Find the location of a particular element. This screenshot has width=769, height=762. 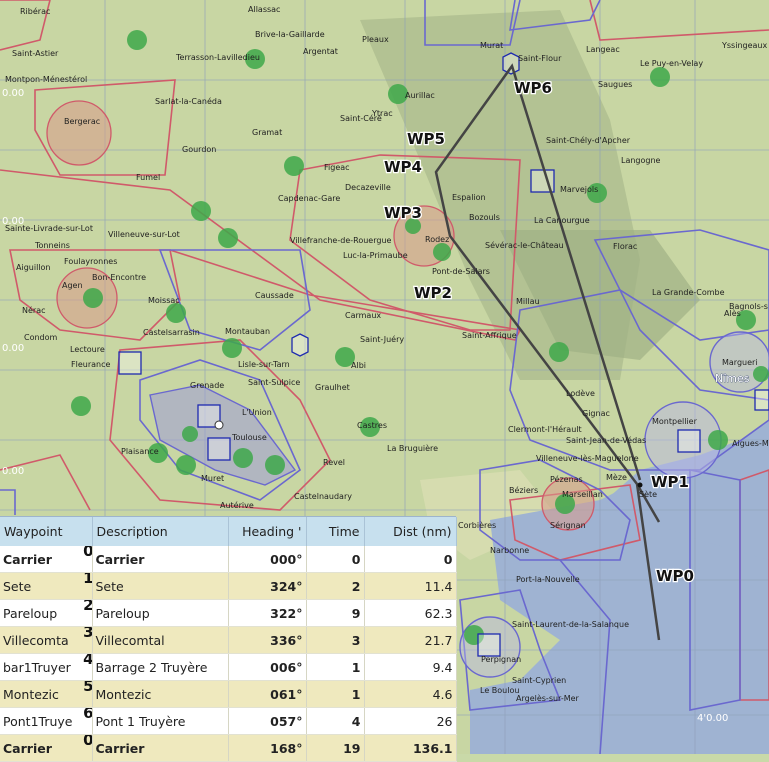

description-cell: Montezic is located at coordinates (160, 694).